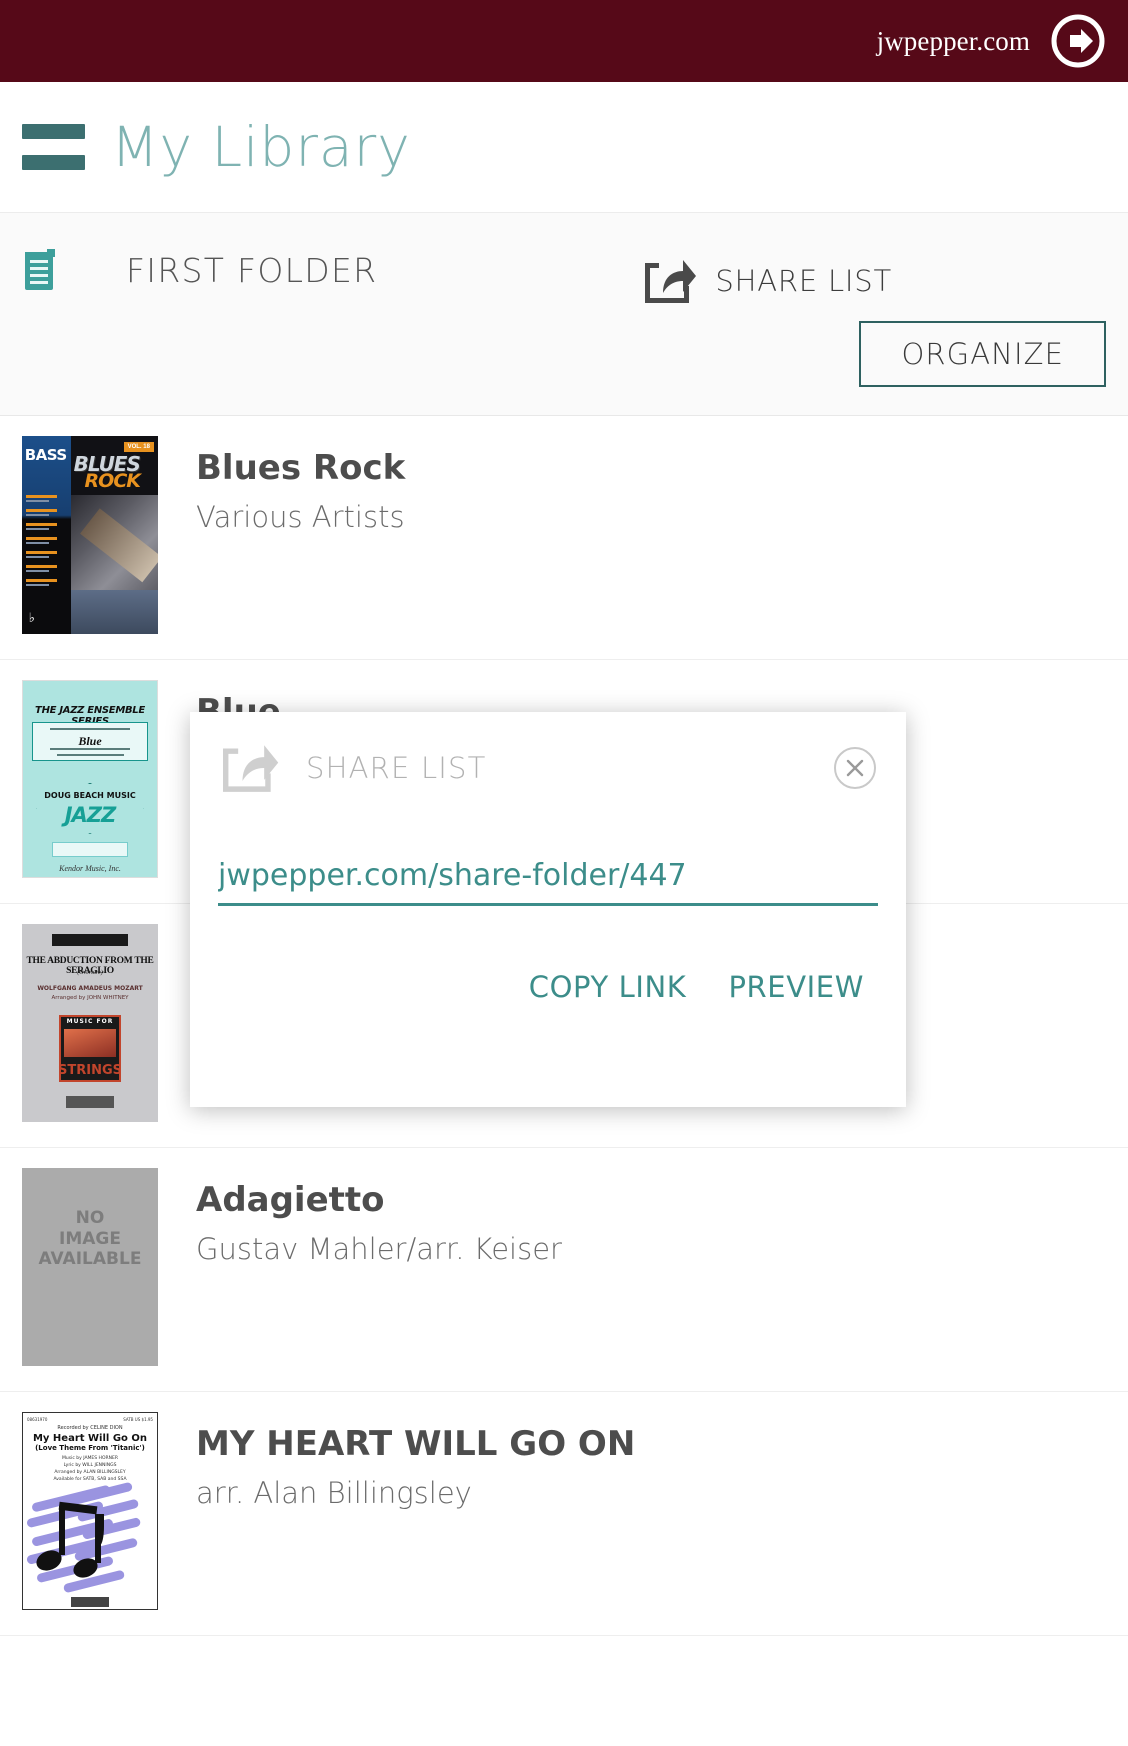 The height and width of the screenshot is (1746, 1128). Describe the element at coordinates (548, 909) in the screenshot. I see `share-list-dialog: SHARE LIST COPY LINK PREVIEW` at that location.